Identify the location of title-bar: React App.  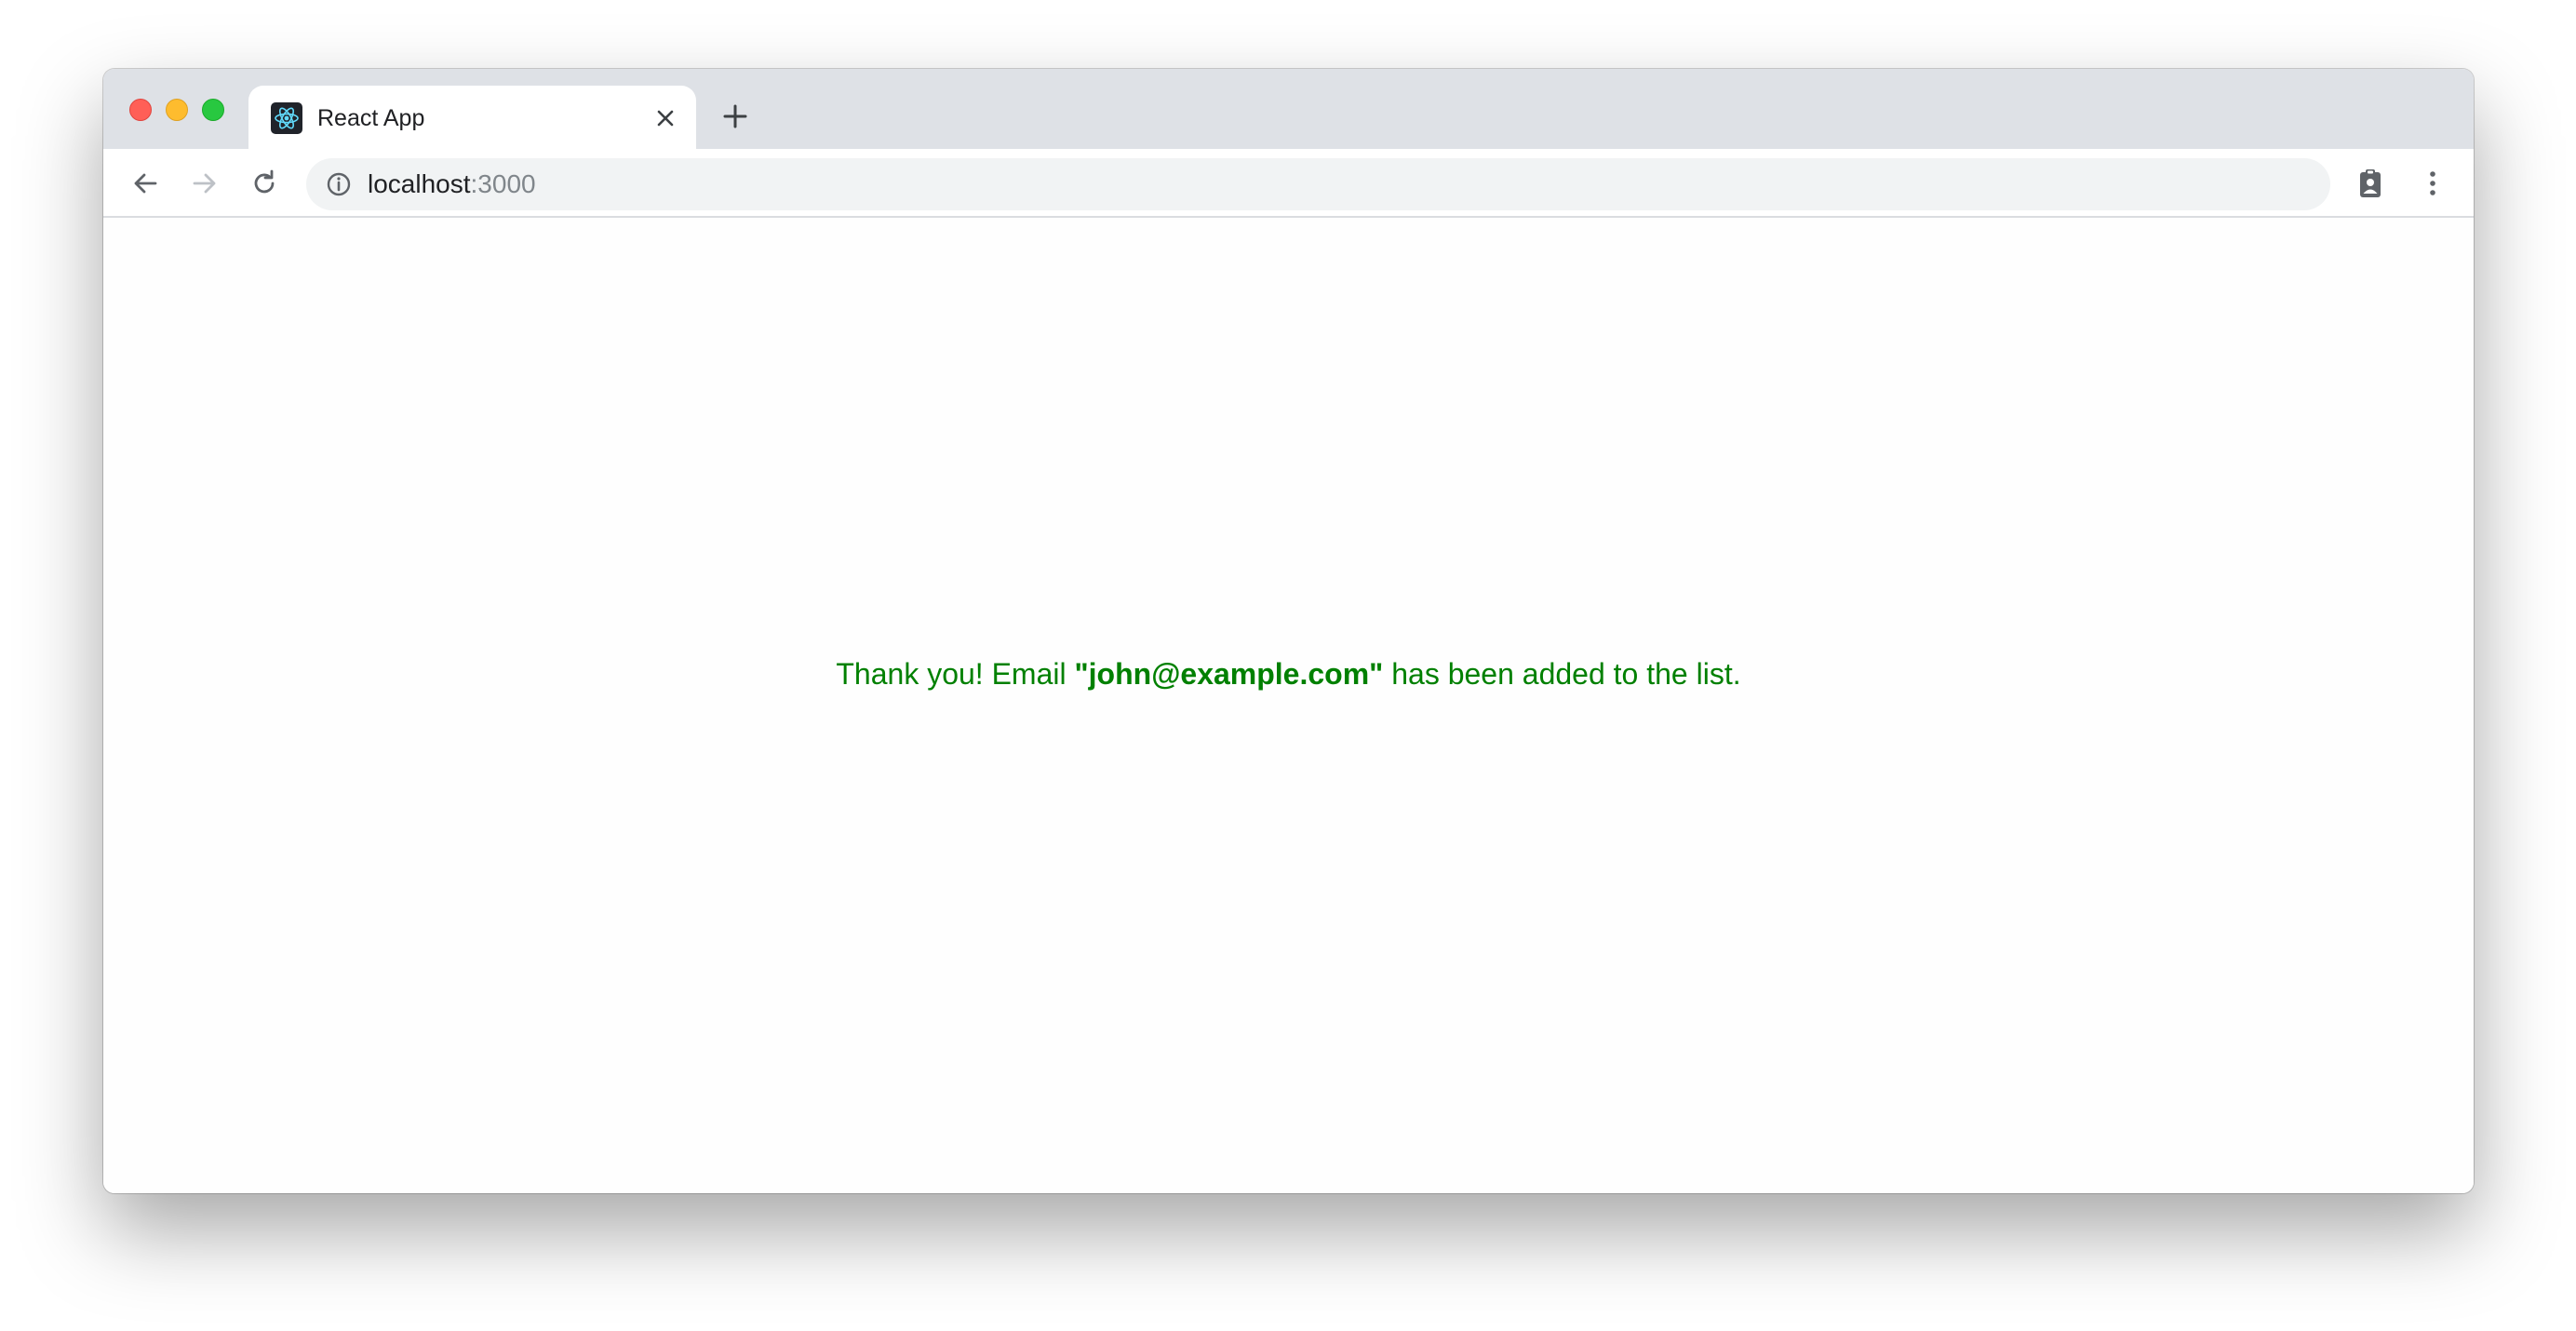
(1288, 109).